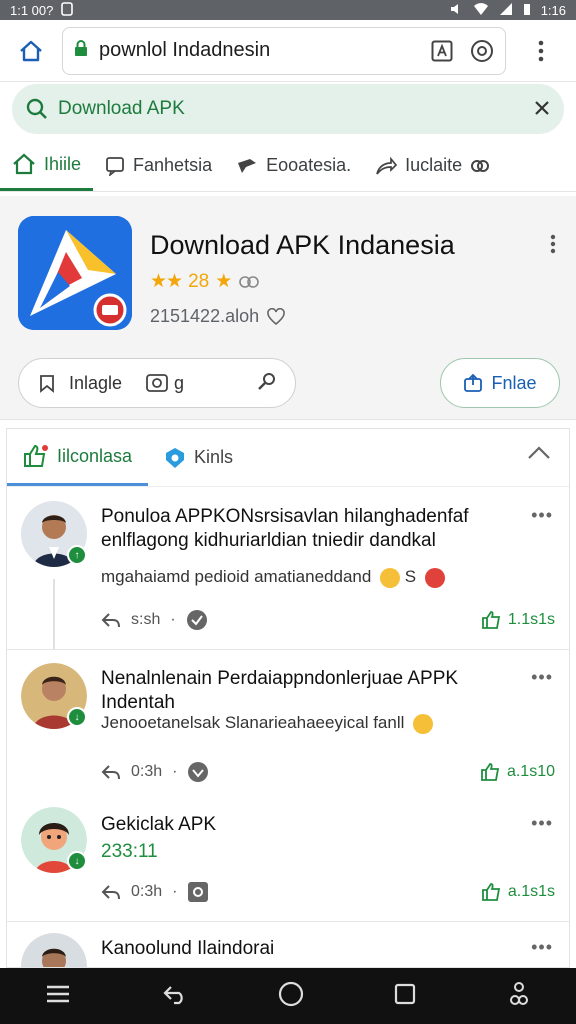  Describe the element at coordinates (288, 109) in the screenshot. I see `search-field: Download APK` at that location.